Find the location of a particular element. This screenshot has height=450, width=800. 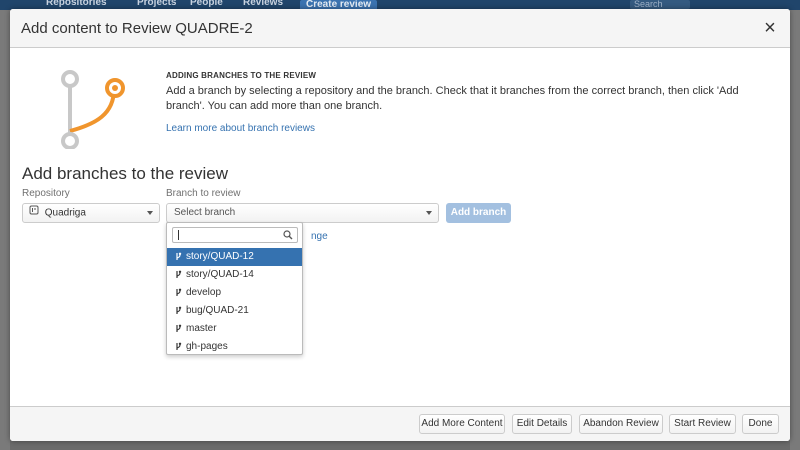

branch-select: Select branch is located at coordinates (302, 213).